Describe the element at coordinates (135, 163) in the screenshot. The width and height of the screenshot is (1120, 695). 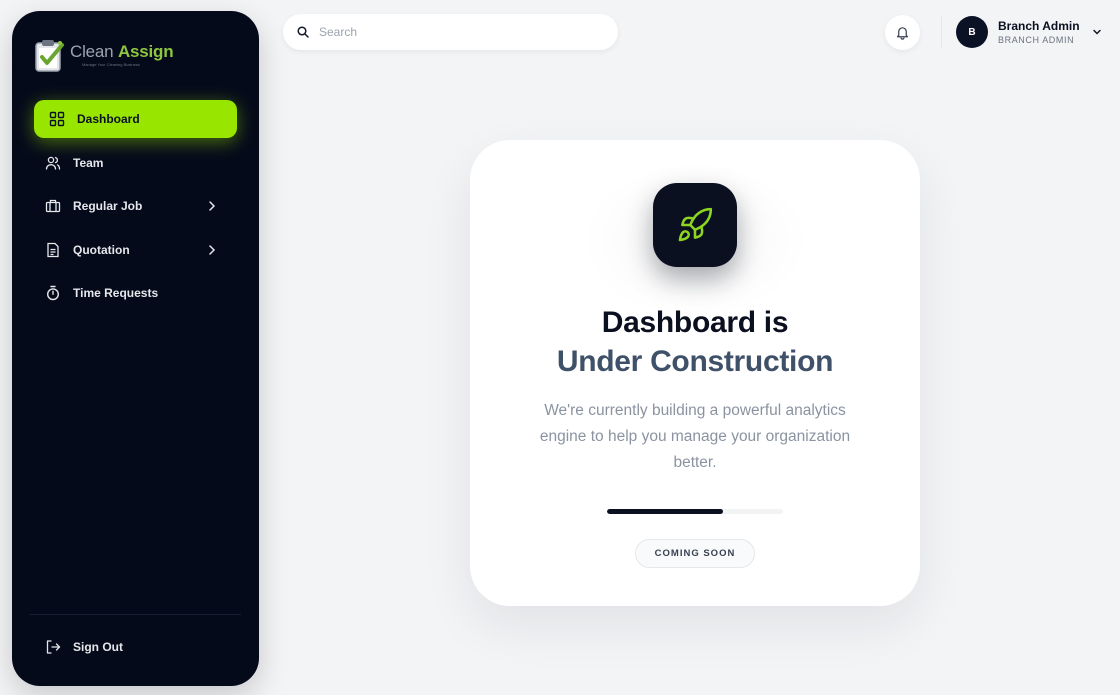
I see `sidebar-item-team: Team` at that location.